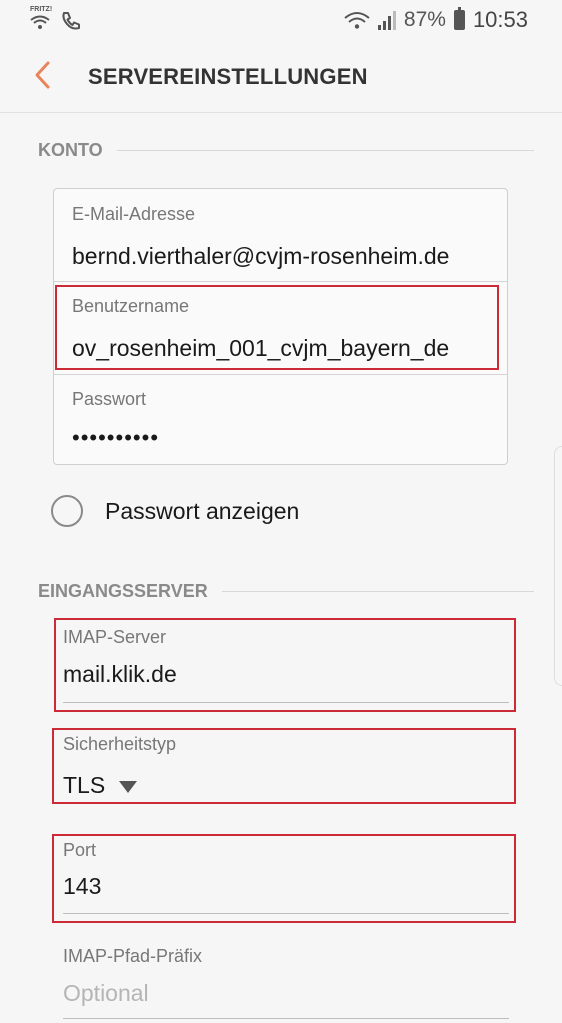 The height and width of the screenshot is (1023, 562). What do you see at coordinates (202, 511) in the screenshot?
I see `show-password-label: Passwort anzeigen` at bounding box center [202, 511].